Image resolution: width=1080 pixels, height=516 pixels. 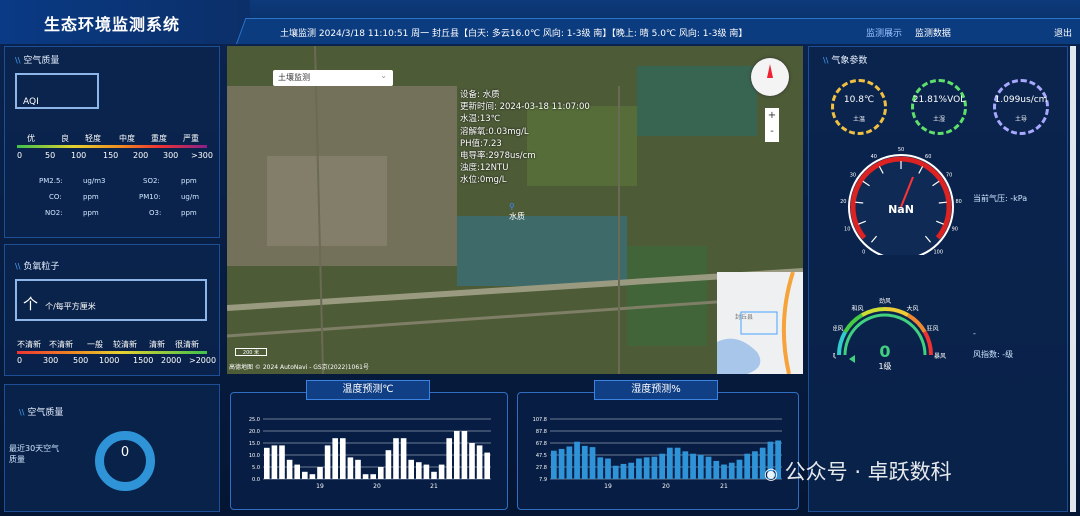 I want to click on y-tick-label: 27.8, so click(x=541, y=468).